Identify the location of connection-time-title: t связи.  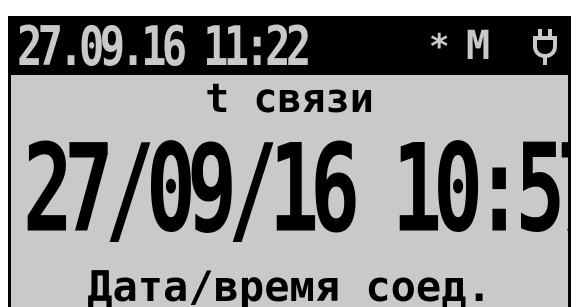
(289, 99).